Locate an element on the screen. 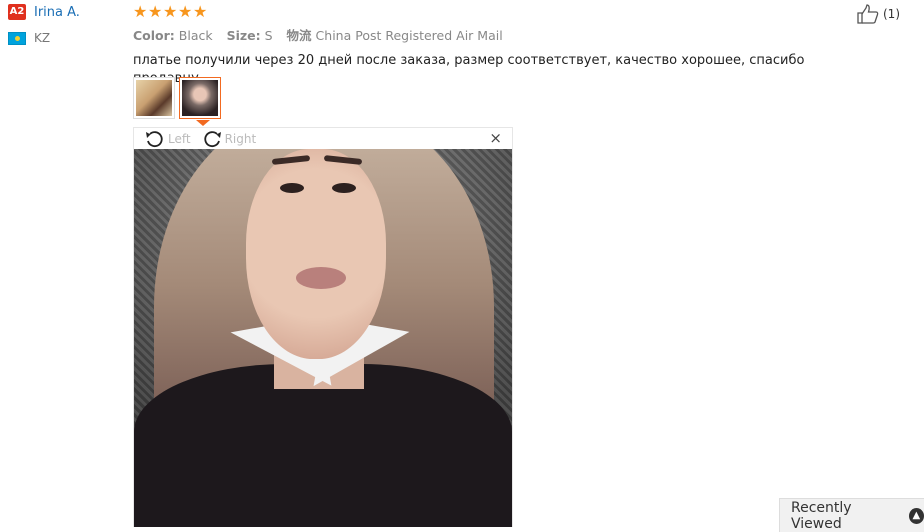 The height and width of the screenshot is (532, 924). reviewer-name: Irina A. is located at coordinates (57, 12).